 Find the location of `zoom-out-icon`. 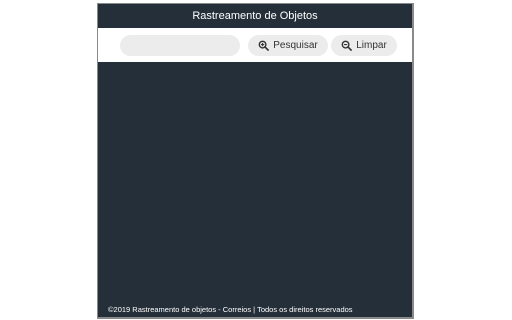

zoom-out-icon is located at coordinates (347, 45).